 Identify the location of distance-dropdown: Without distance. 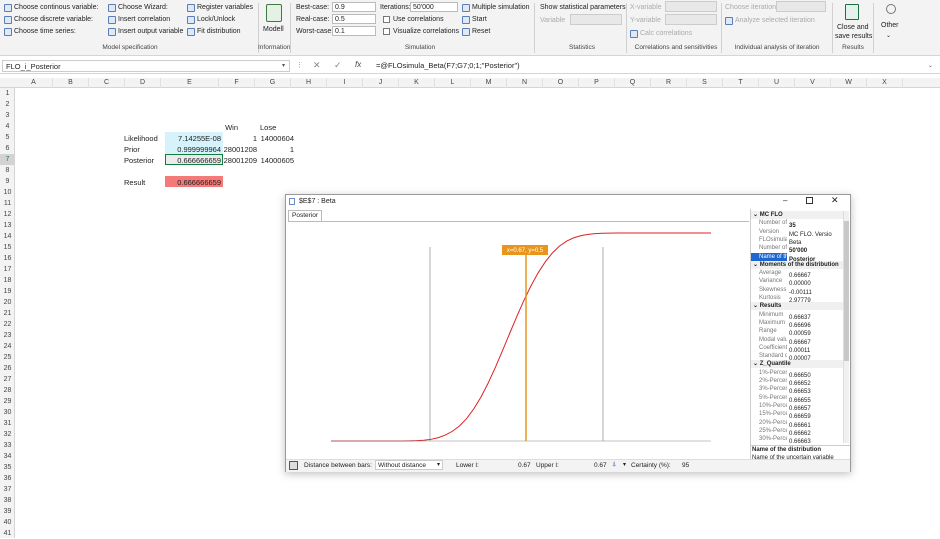
(409, 465).